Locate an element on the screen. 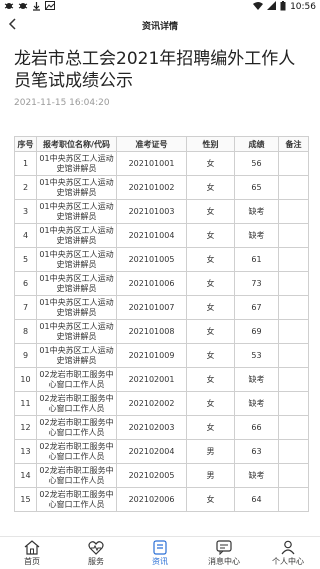 The height and width of the screenshot is (569, 320). tab-messages: 消息中心 is located at coordinates (224, 553).